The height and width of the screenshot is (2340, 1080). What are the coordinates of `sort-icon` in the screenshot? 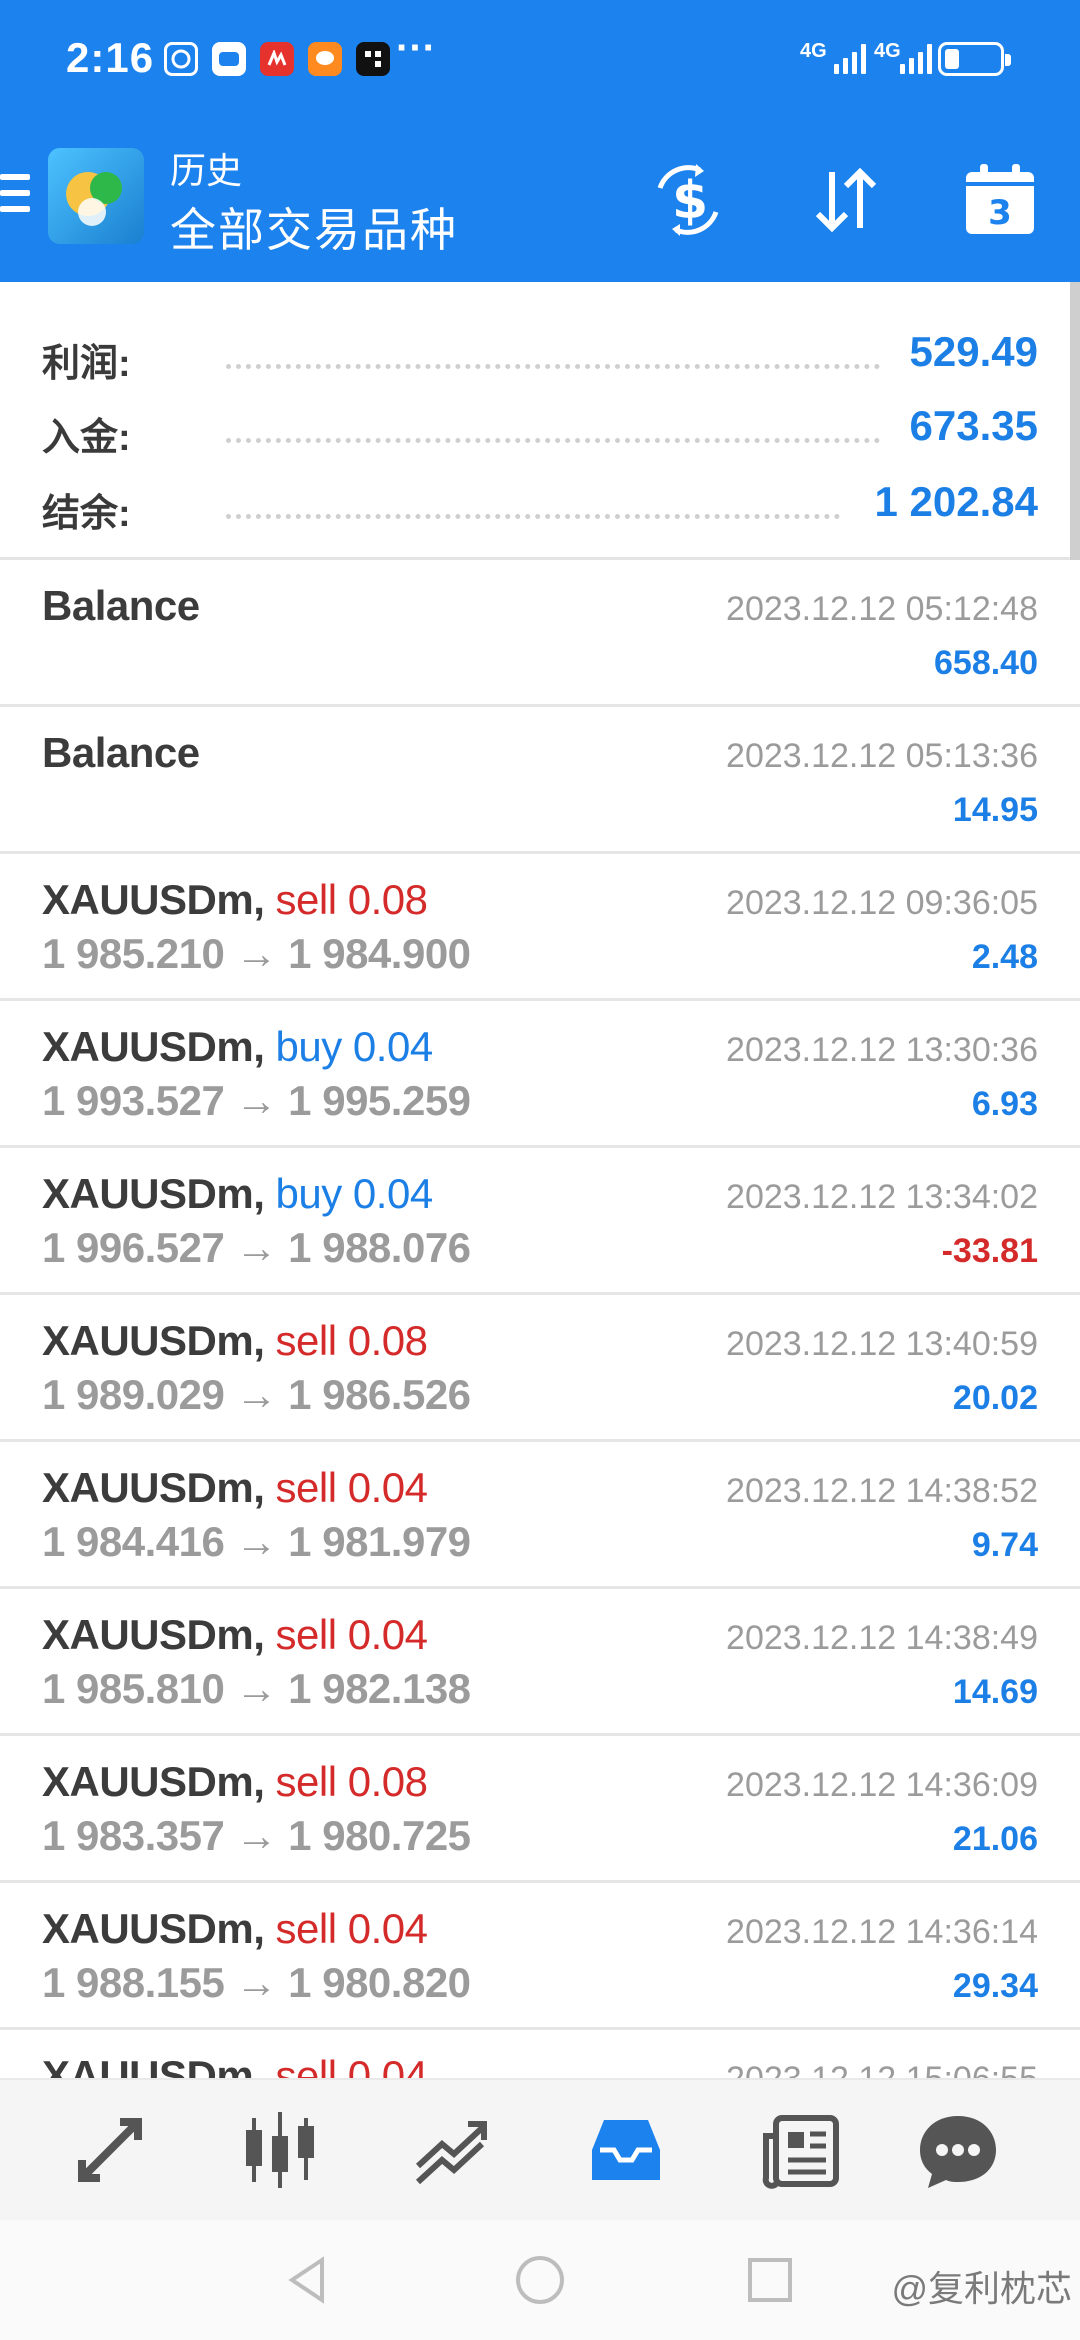 It's located at (846, 200).